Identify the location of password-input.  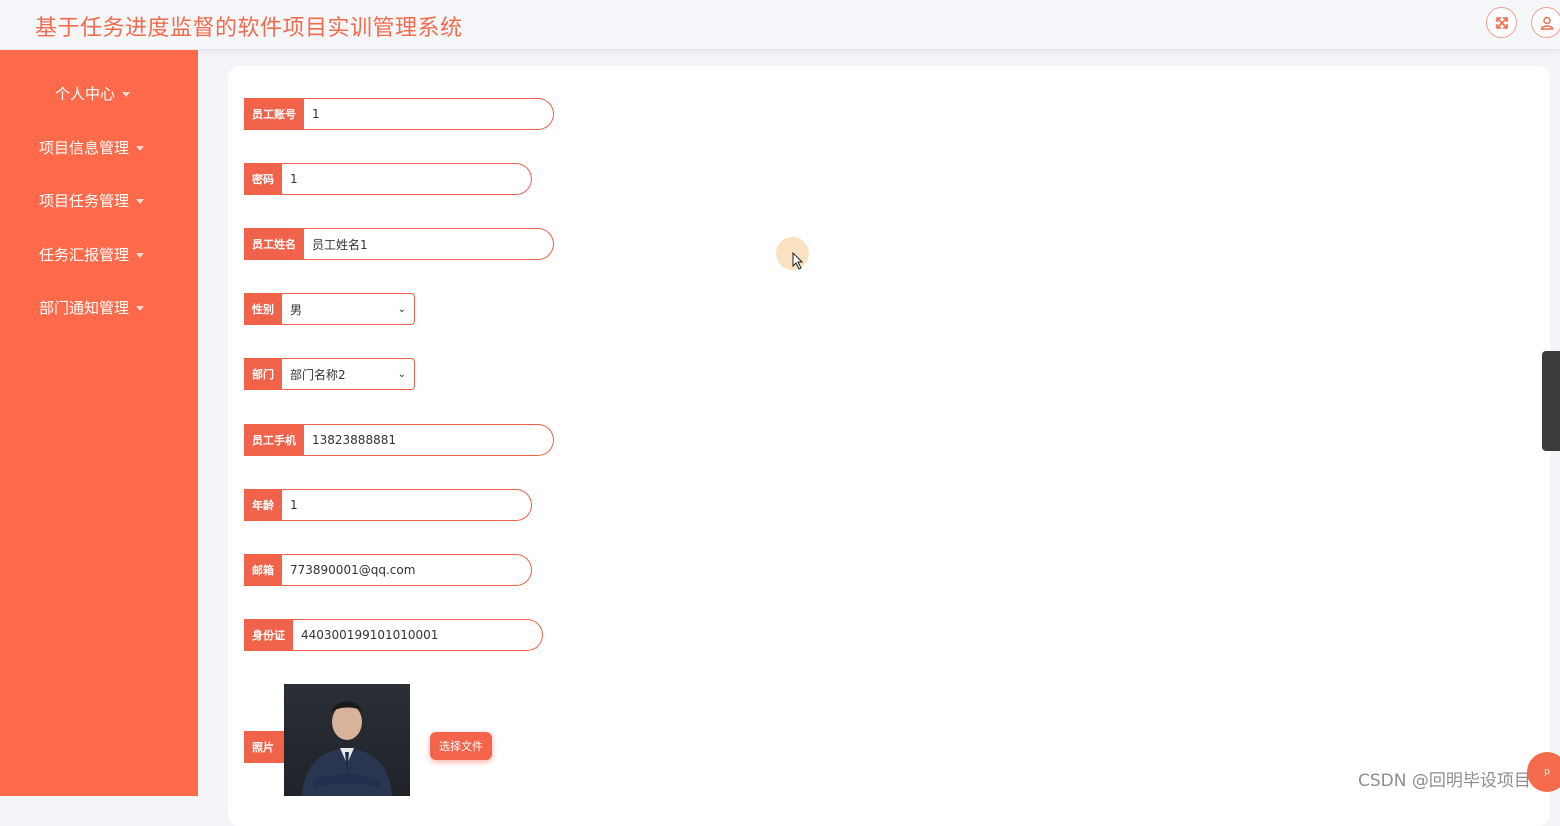
(407, 179).